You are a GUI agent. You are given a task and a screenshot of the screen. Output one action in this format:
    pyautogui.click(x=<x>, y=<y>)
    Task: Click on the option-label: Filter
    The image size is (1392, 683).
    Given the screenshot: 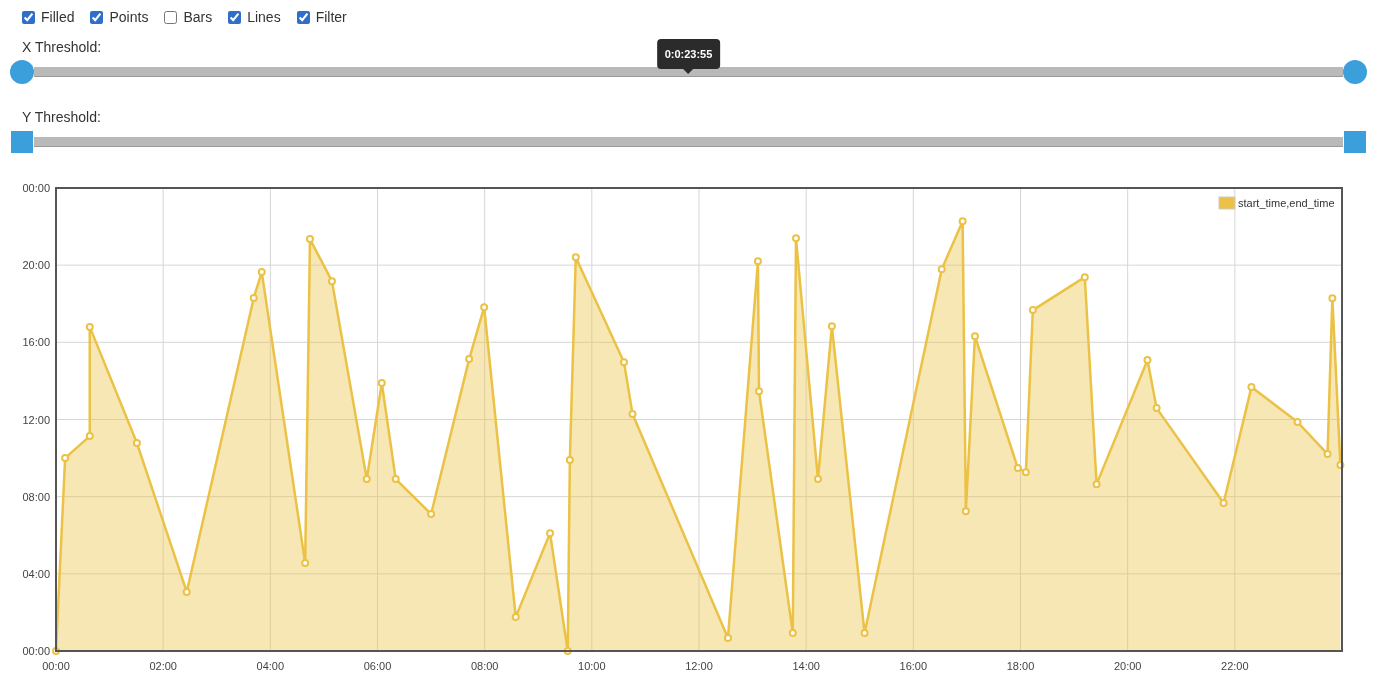 What is the action you would take?
    pyautogui.click(x=331, y=17)
    